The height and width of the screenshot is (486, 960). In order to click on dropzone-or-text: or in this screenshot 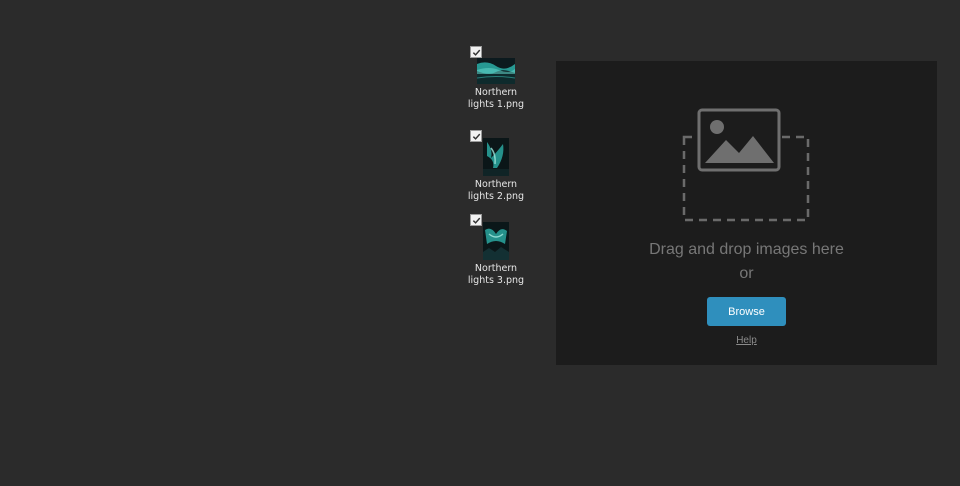, I will do `click(746, 273)`.